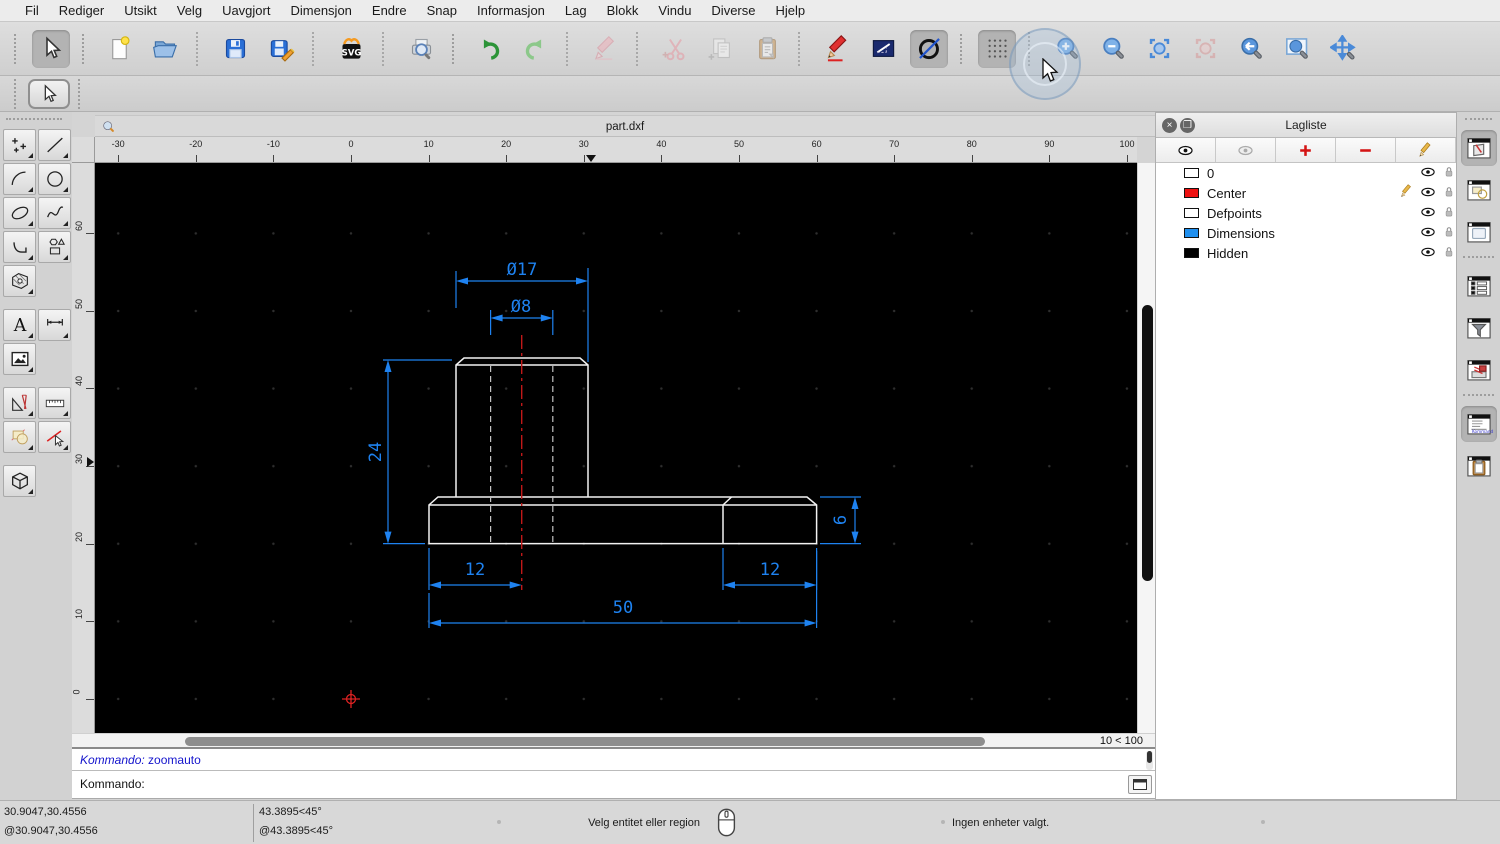 This screenshot has height=844, width=1500. What do you see at coordinates (1246, 150) in the screenshot?
I see `hide-all-layers-button` at bounding box center [1246, 150].